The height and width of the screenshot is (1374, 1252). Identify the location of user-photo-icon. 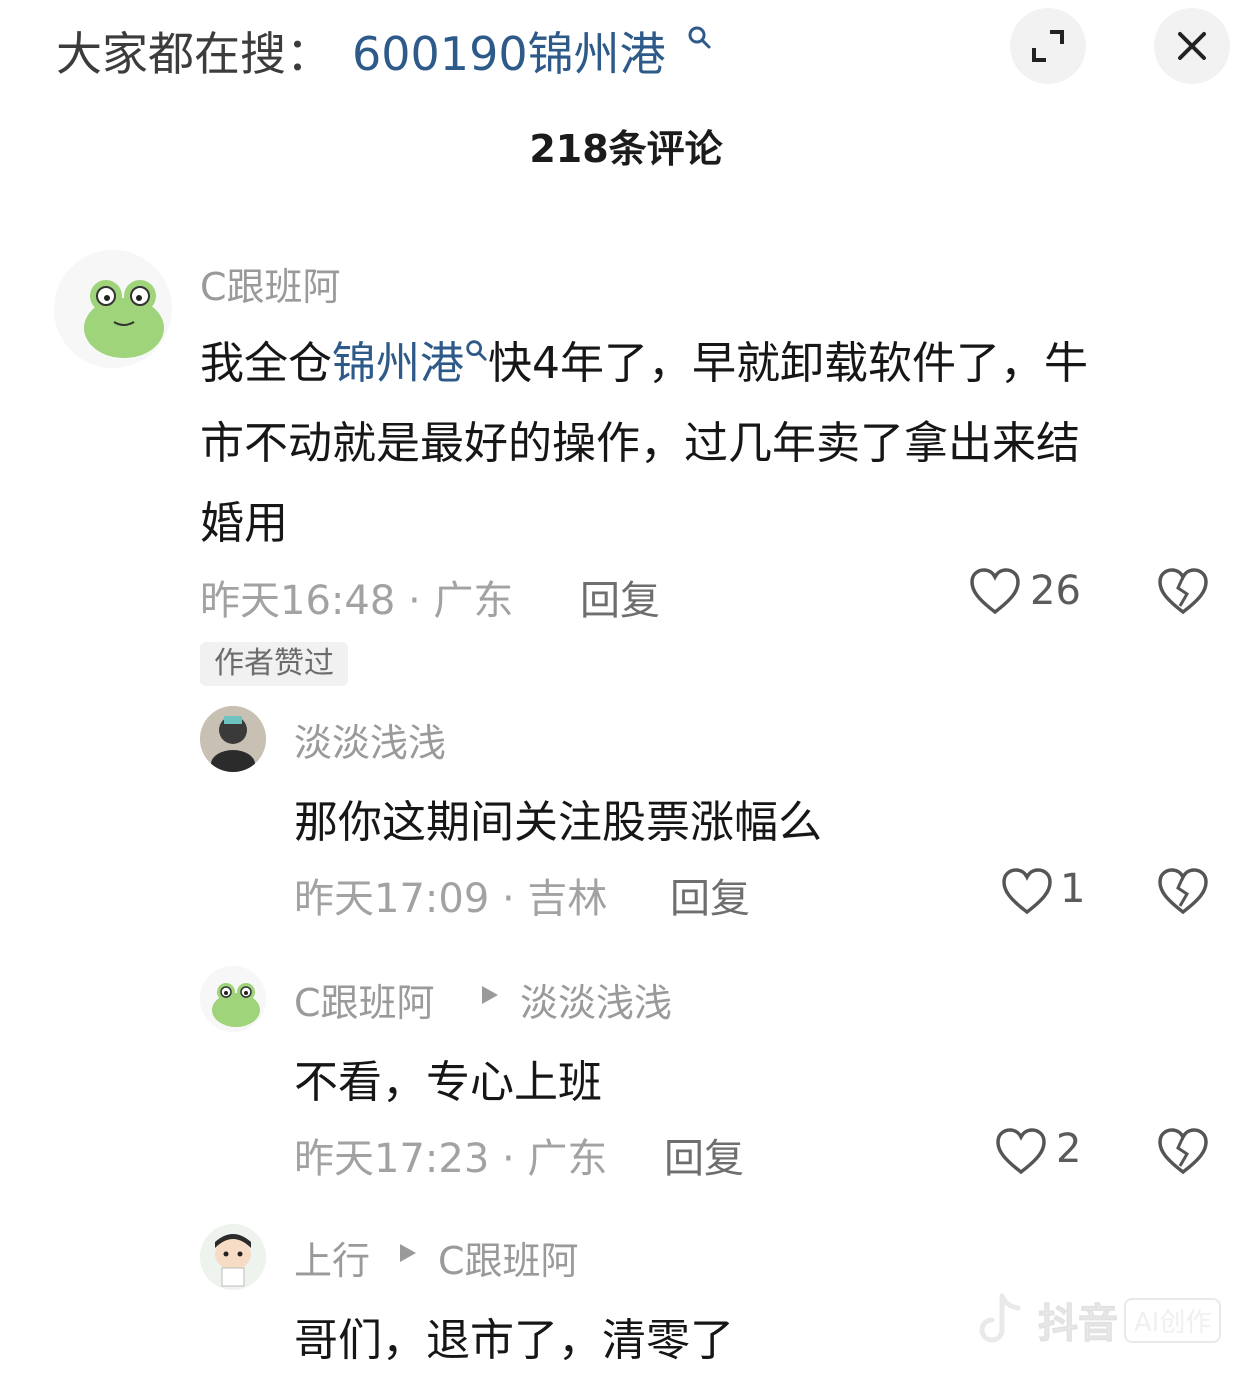
(233, 739).